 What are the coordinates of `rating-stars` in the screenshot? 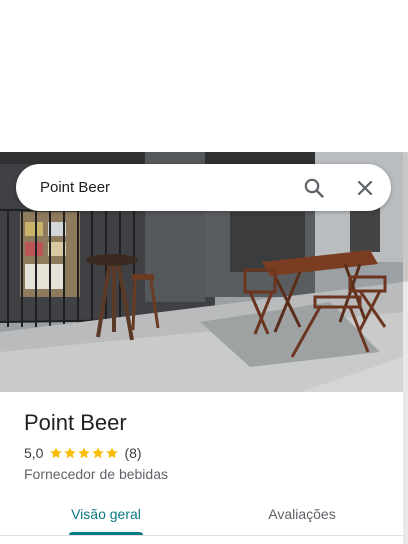 It's located at (84, 453).